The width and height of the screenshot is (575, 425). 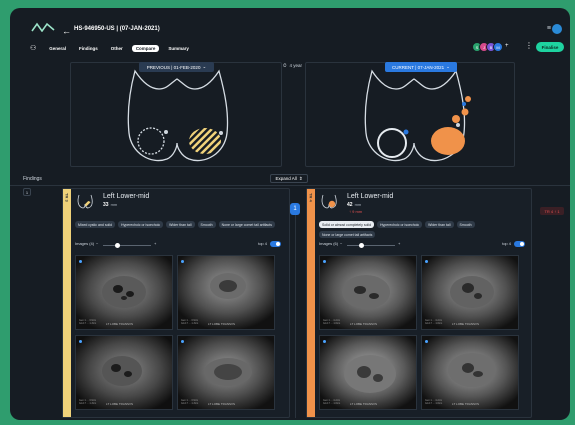 What do you see at coordinates (487, 47) in the screenshot?
I see `collaborator-avatars: S J B M` at bounding box center [487, 47].